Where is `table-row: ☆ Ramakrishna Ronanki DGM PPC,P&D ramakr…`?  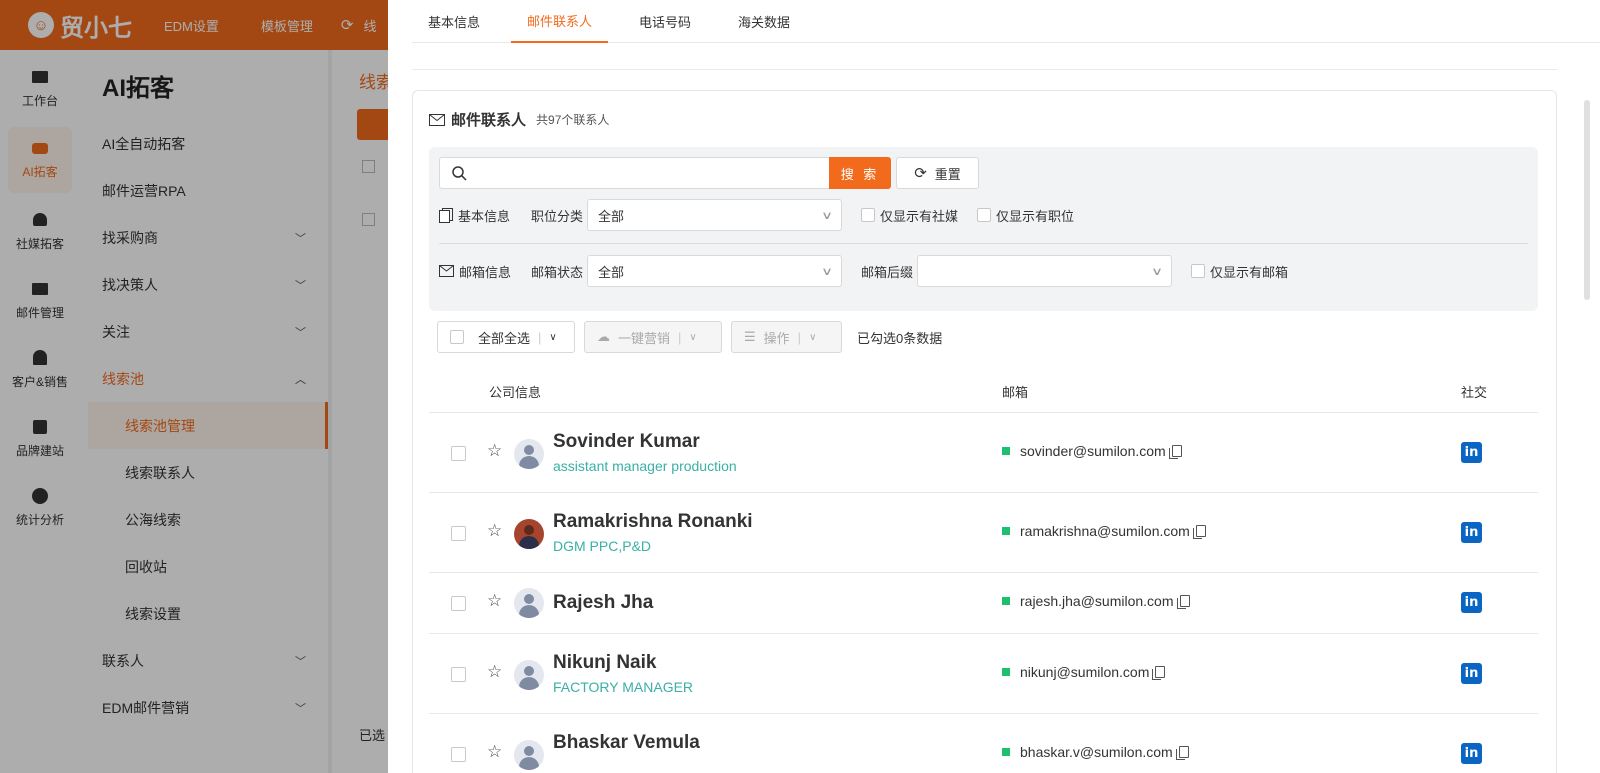 table-row: ☆ Ramakrishna Ronanki DGM PPC,P&D ramakr… is located at coordinates (983, 533).